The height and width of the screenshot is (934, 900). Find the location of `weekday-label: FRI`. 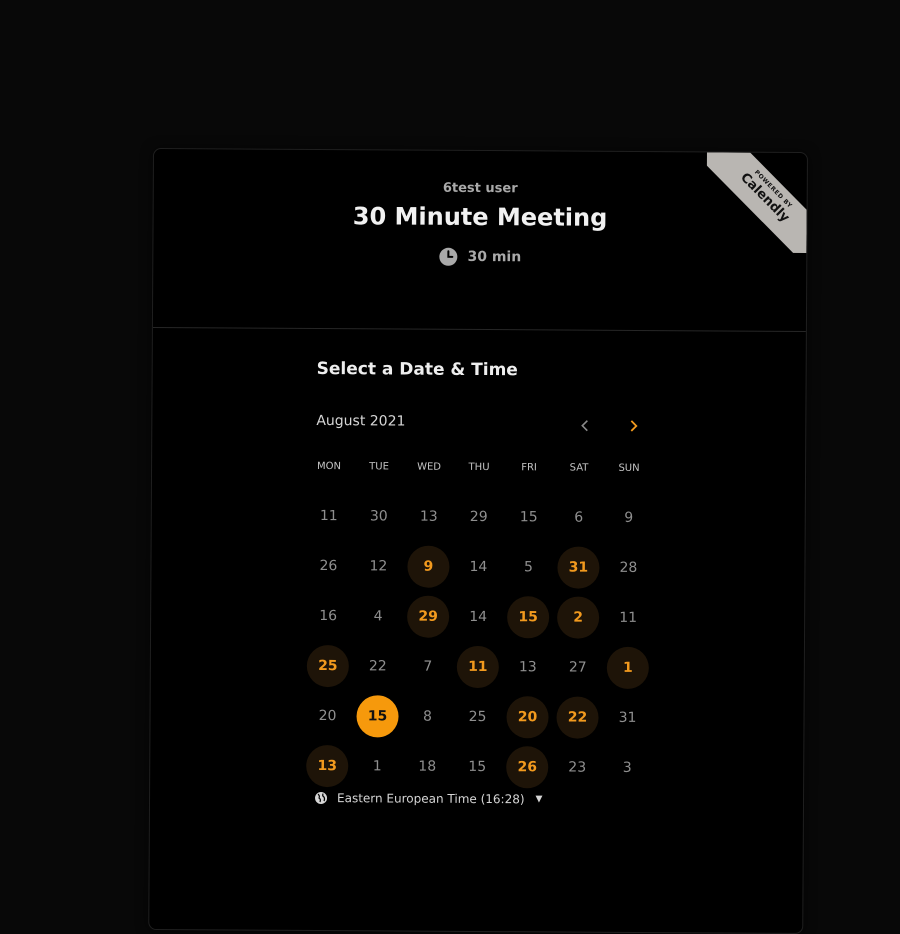

weekday-label: FRI is located at coordinates (529, 468).